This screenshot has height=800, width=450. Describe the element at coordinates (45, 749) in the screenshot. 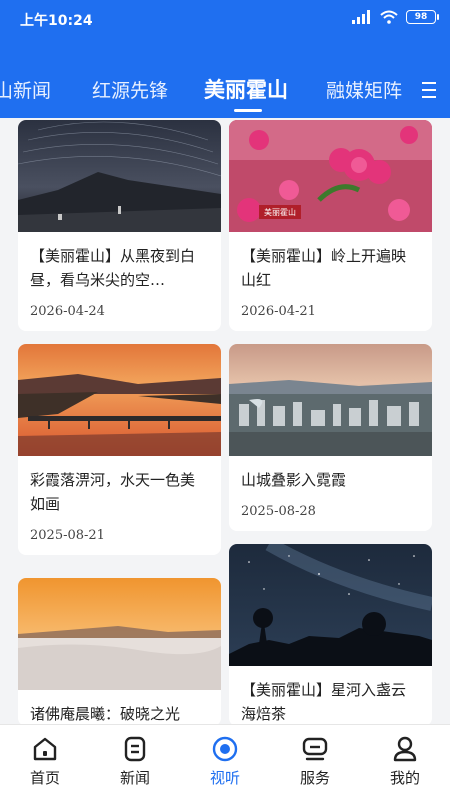

I see `home-icon` at that location.